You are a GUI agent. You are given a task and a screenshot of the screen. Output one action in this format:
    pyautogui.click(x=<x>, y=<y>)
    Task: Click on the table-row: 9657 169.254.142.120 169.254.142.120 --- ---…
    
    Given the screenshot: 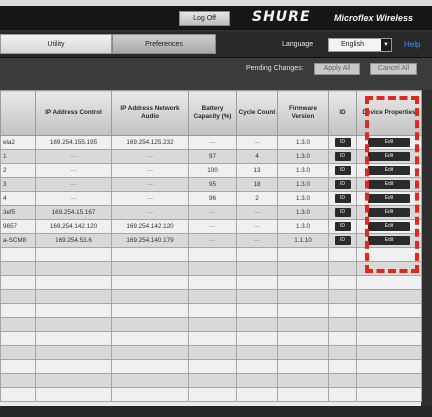 What is the action you would take?
    pyautogui.click(x=211, y=226)
    